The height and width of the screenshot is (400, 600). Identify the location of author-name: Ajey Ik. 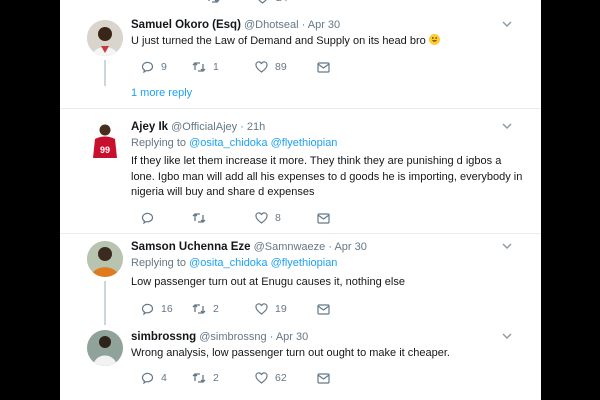
(149, 127).